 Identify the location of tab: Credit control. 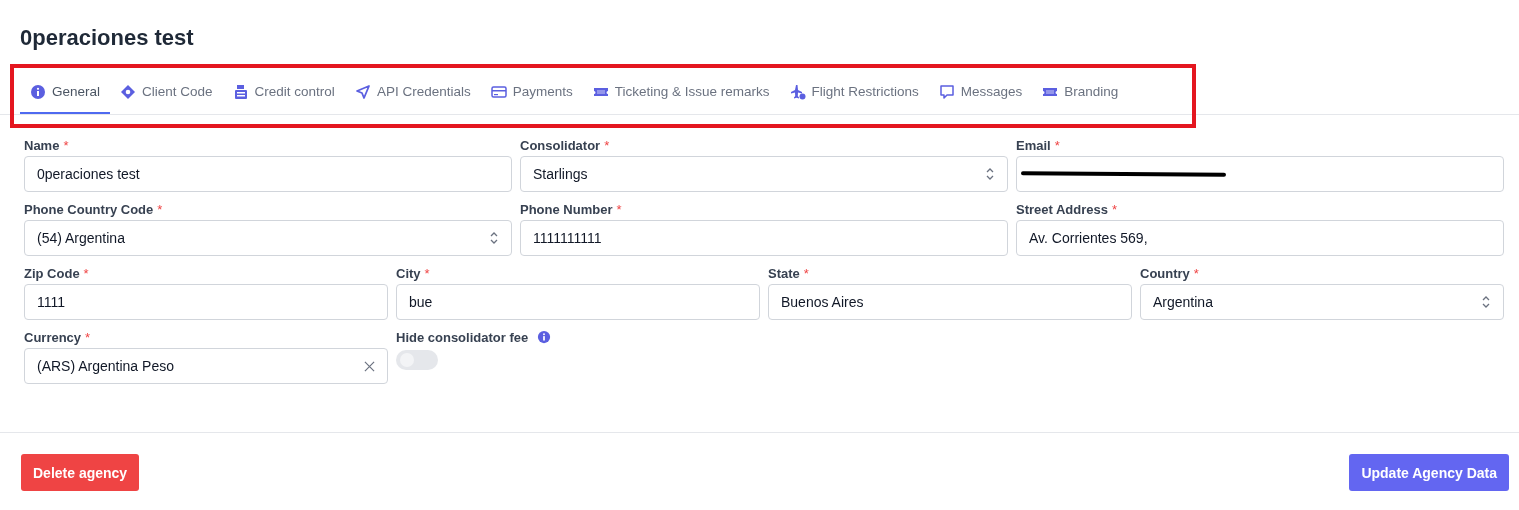
(283, 92).